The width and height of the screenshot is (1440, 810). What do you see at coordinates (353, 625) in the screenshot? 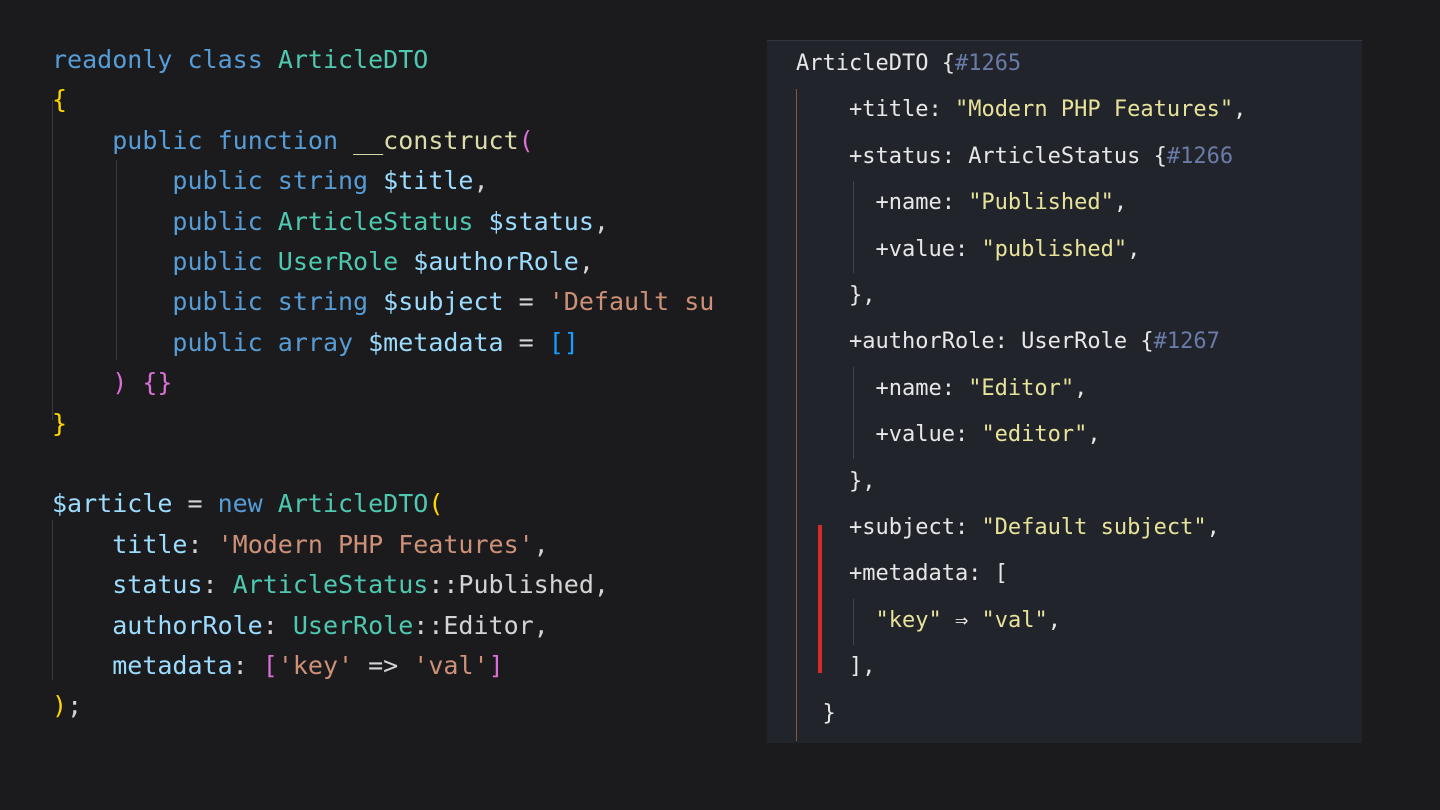
I see `code-token: UserRole` at bounding box center [353, 625].